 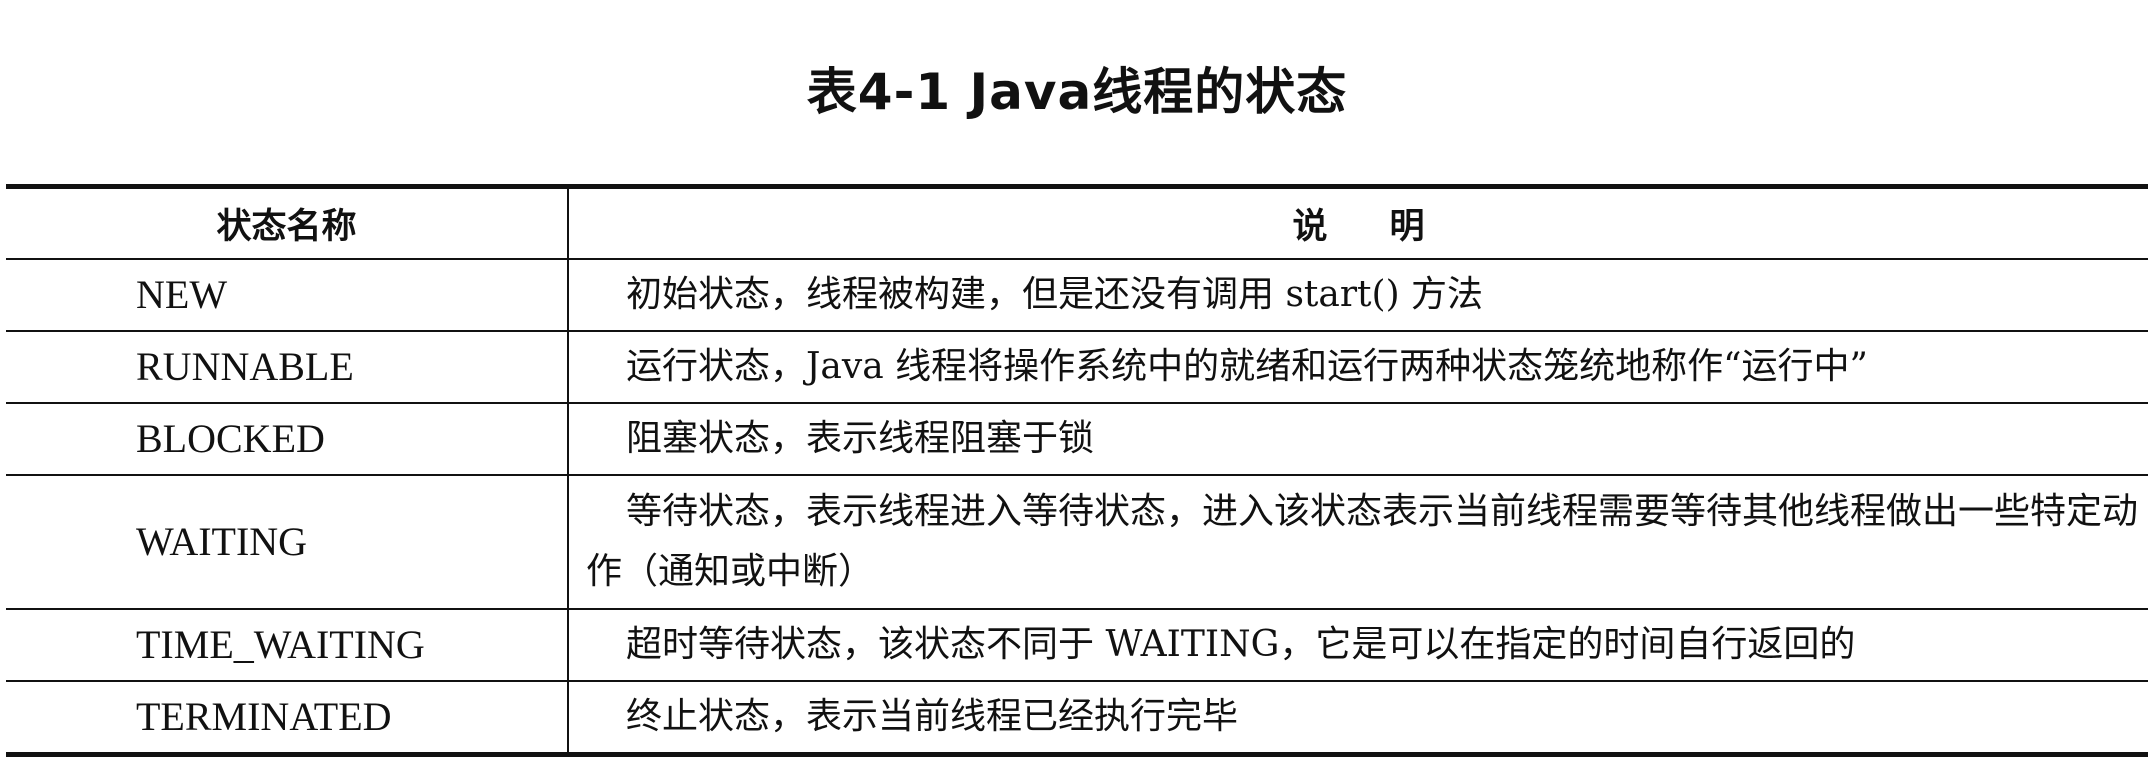 What do you see at coordinates (287, 439) in the screenshot?
I see `state-name-cell: BLOCKED` at bounding box center [287, 439].